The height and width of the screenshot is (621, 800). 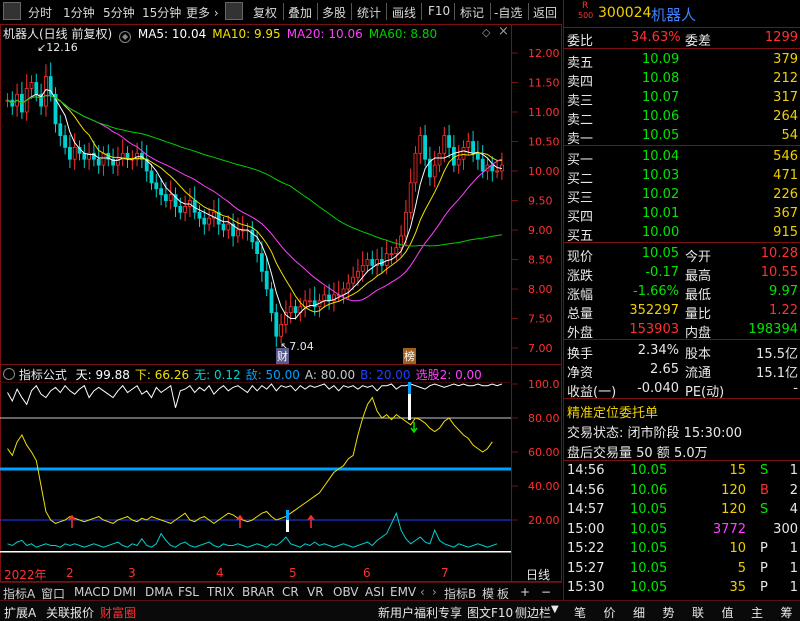 I want to click on tab-scroll-right-icon: ›, so click(x=434, y=592).